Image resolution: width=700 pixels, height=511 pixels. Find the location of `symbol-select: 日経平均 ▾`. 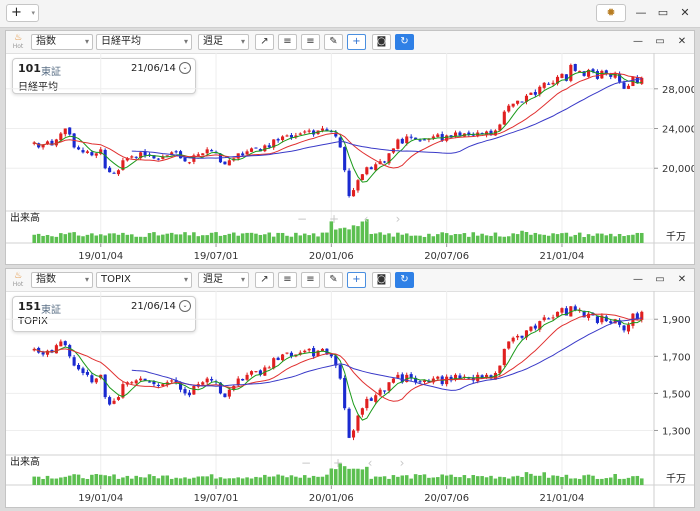

symbol-select: 日経平均 ▾ is located at coordinates (144, 42).